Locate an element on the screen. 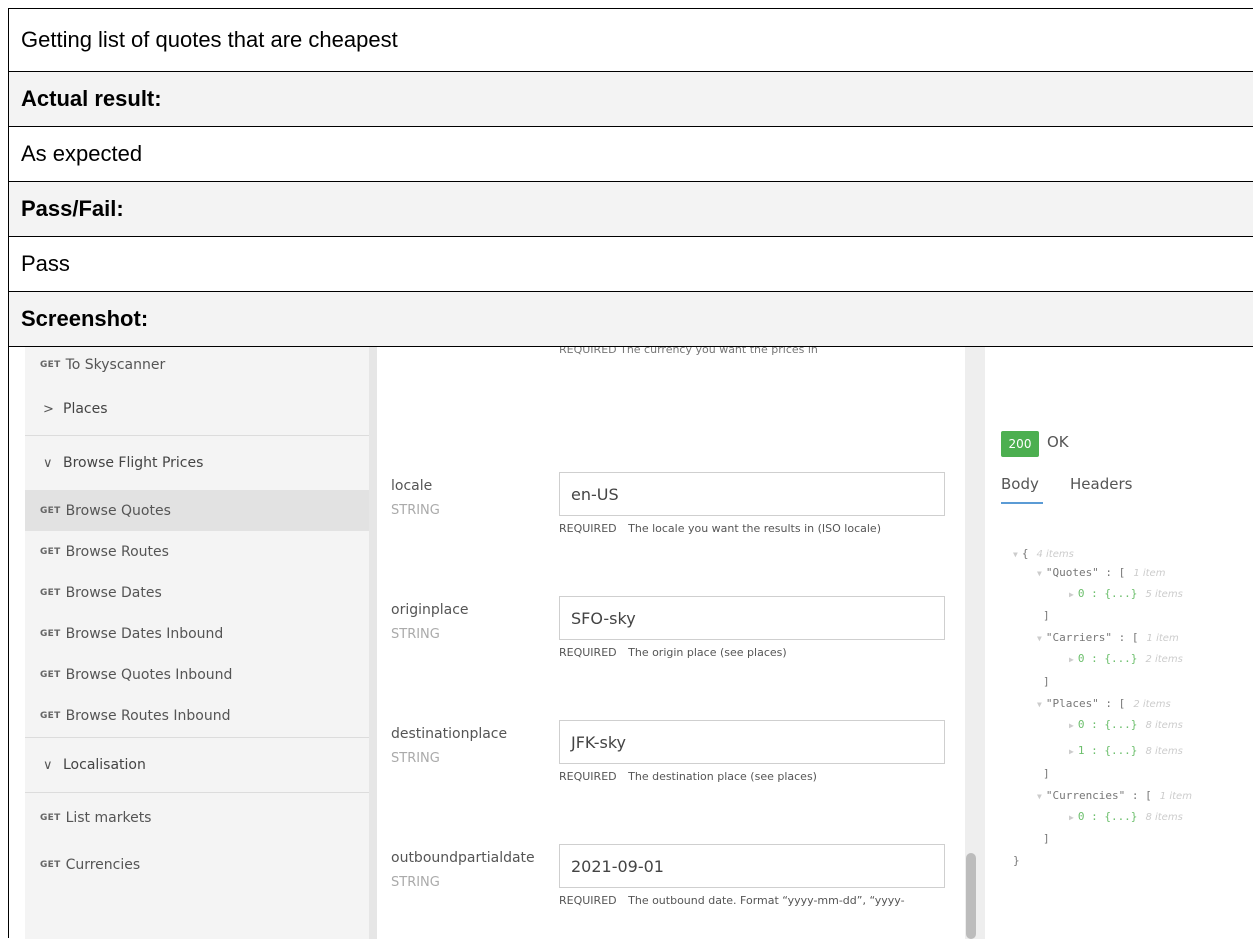 The width and height of the screenshot is (1253, 939). scrollbar-thumb is located at coordinates (971, 896).